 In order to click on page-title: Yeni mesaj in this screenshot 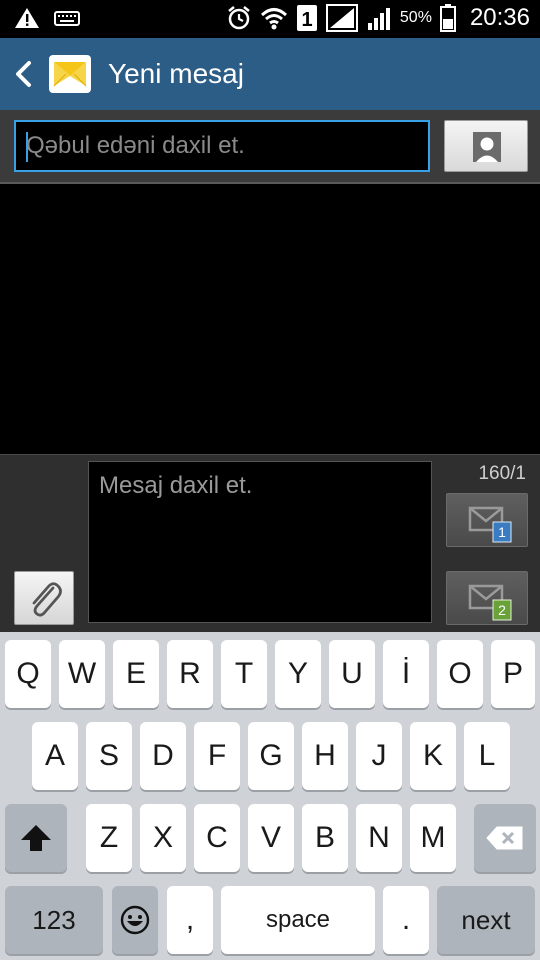, I will do `click(176, 73)`.